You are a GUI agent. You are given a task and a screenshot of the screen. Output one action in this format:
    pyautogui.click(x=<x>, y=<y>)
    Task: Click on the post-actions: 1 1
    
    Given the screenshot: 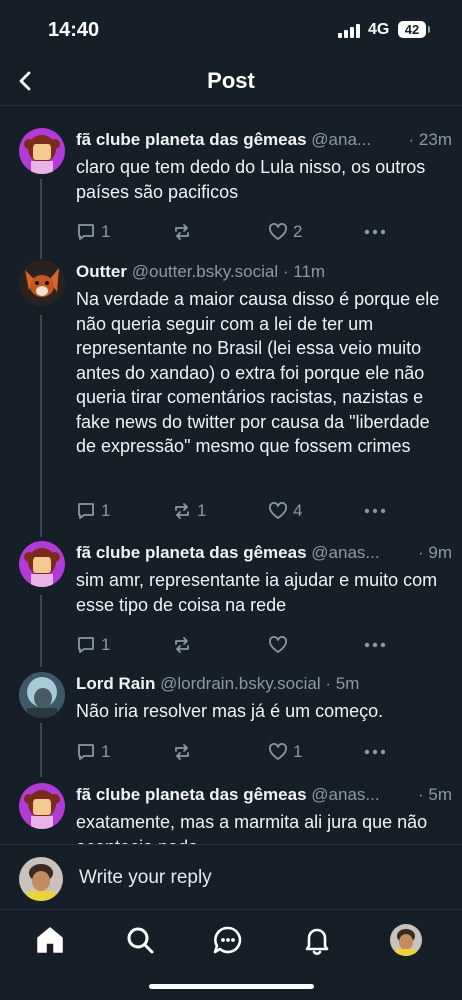 What is the action you would take?
    pyautogui.click(x=236, y=754)
    